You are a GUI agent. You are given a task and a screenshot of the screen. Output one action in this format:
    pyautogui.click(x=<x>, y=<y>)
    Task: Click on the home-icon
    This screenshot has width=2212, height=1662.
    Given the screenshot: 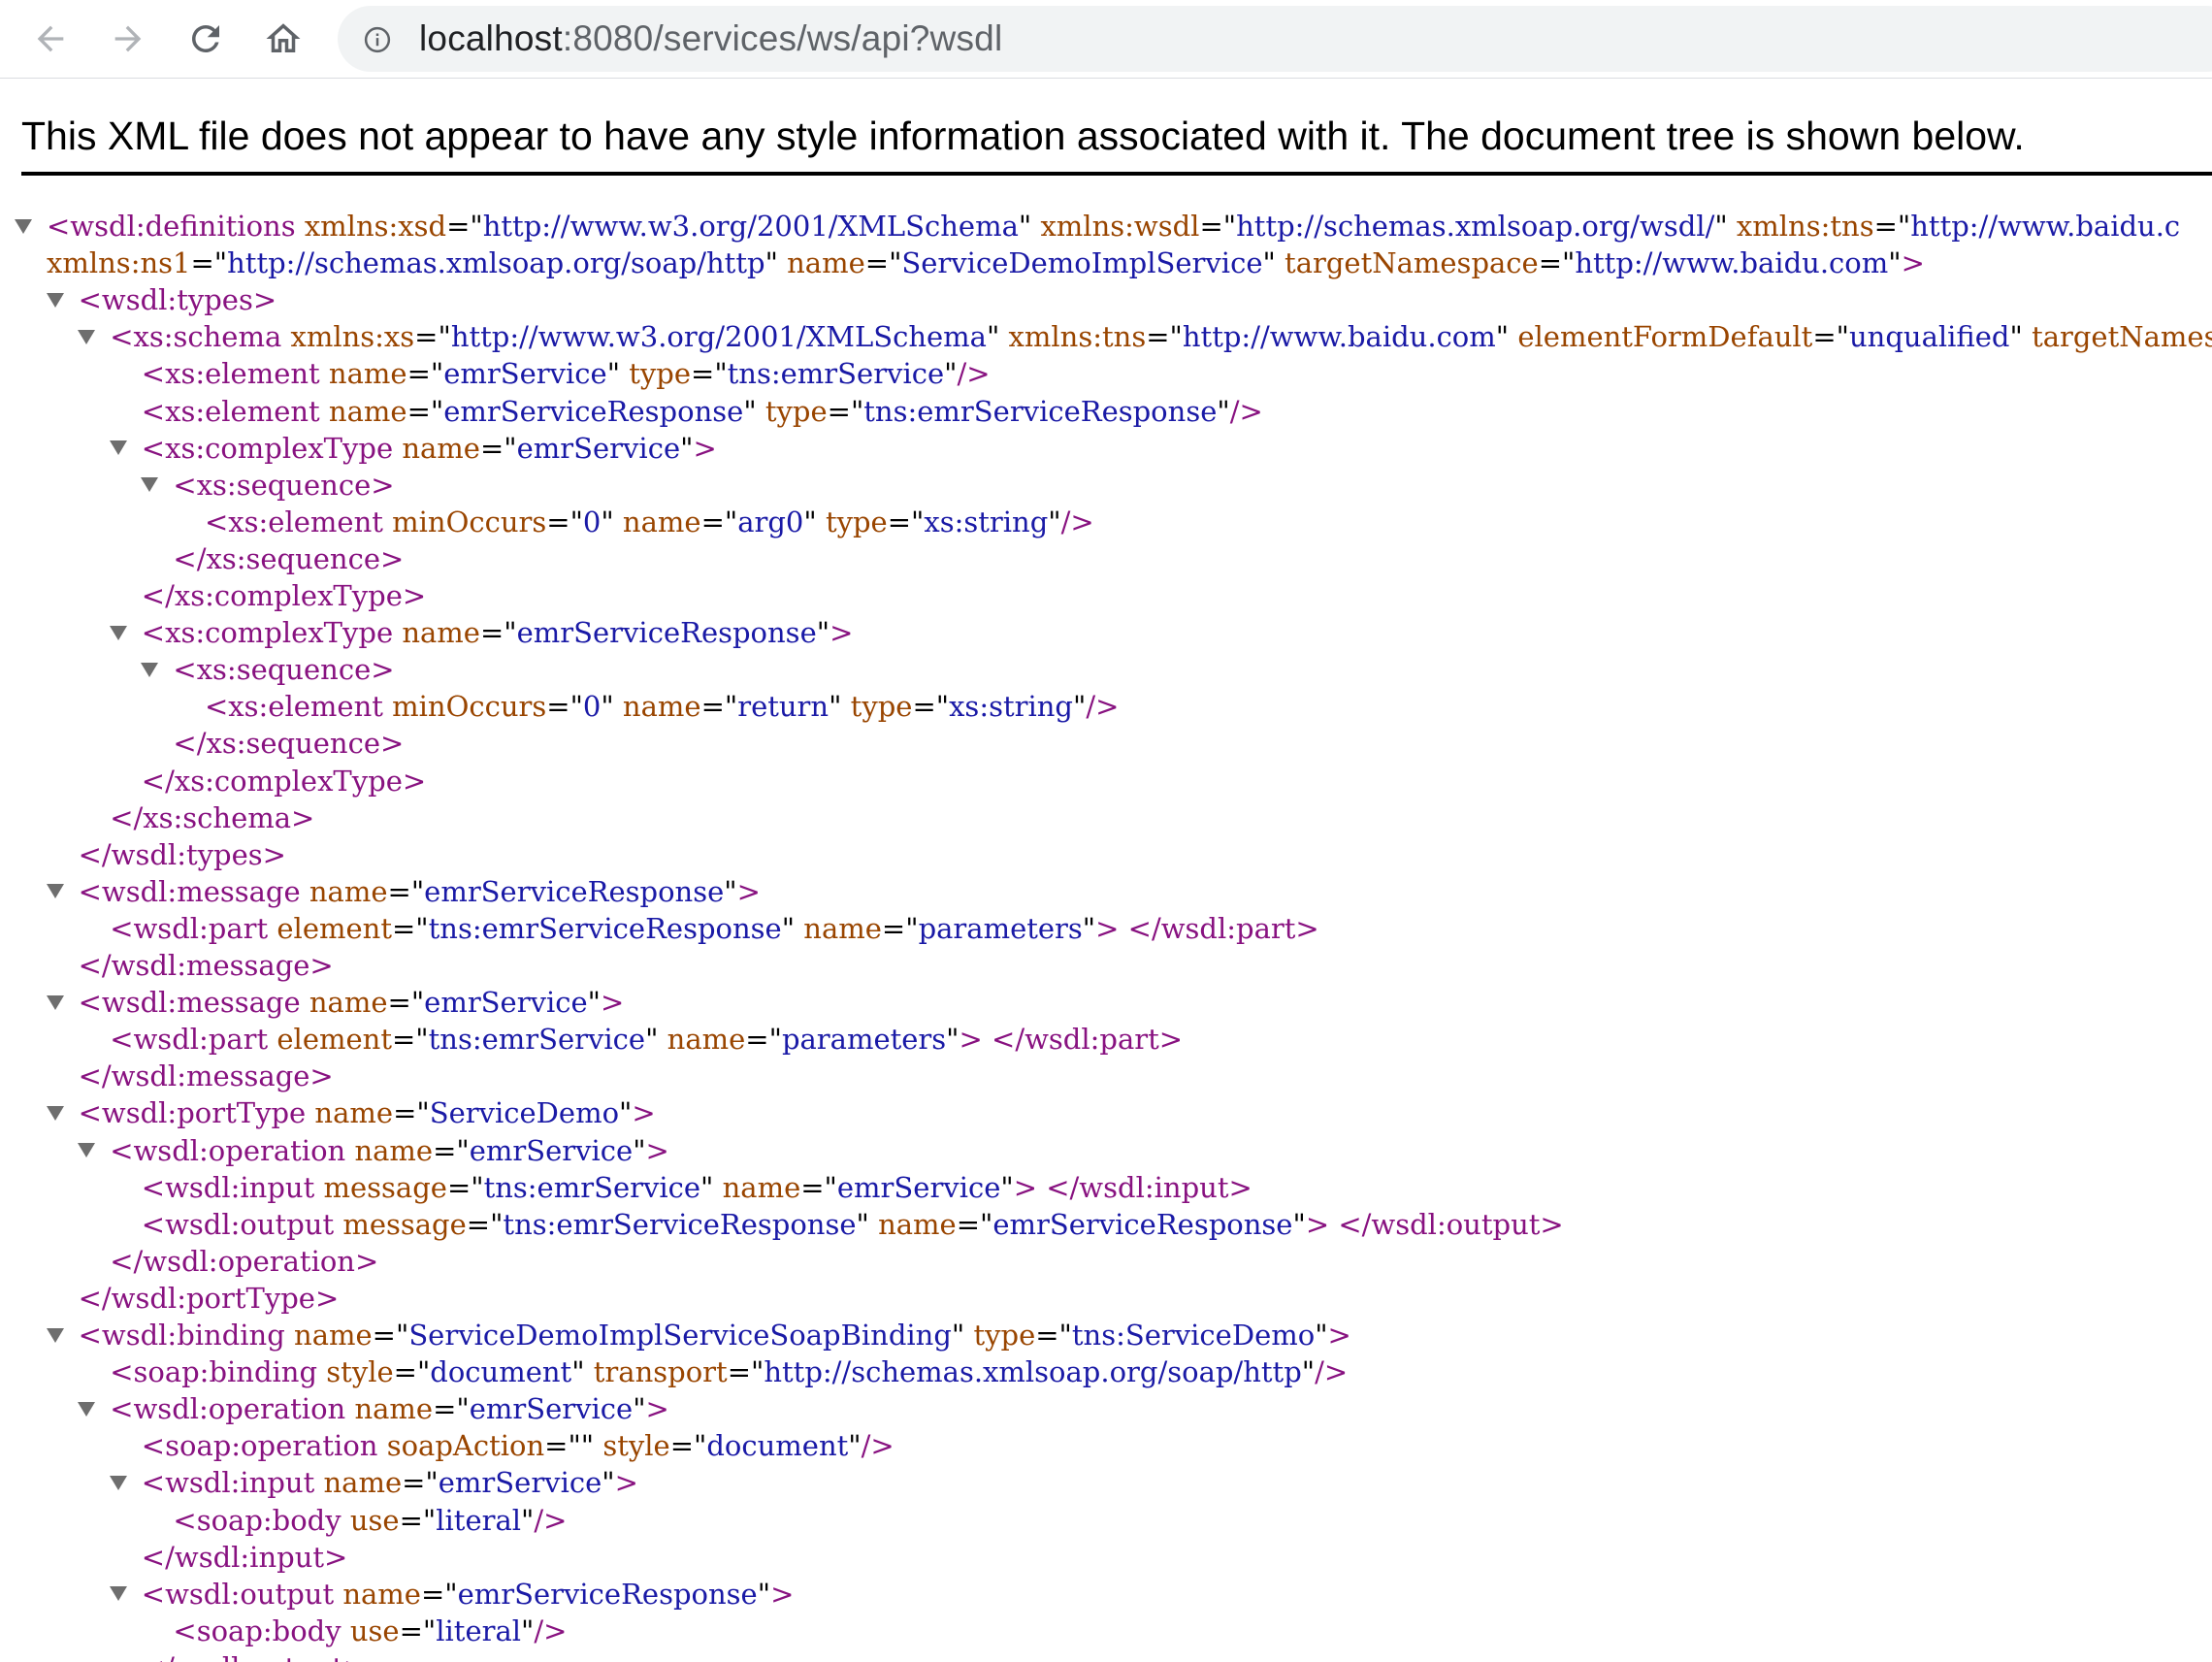 What is the action you would take?
    pyautogui.click(x=283, y=37)
    